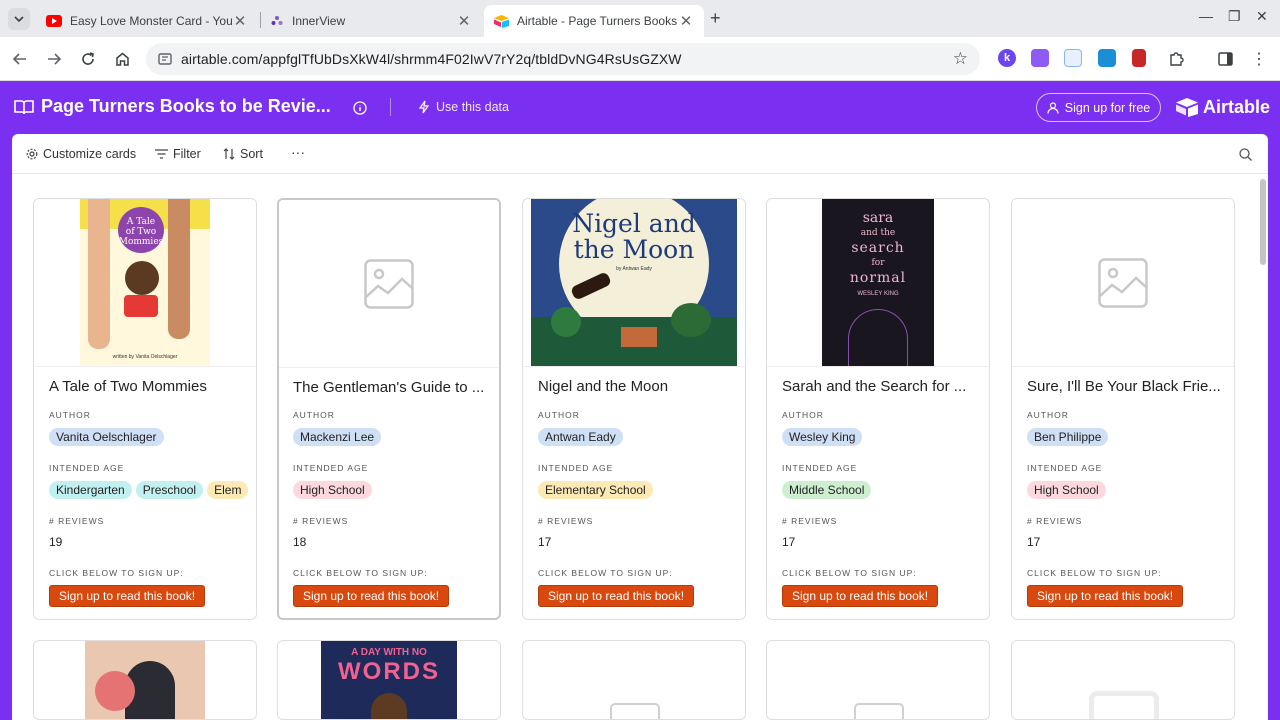 This screenshot has width=1280, height=720. Describe the element at coordinates (360, 108) in the screenshot. I see `info-icon` at that location.